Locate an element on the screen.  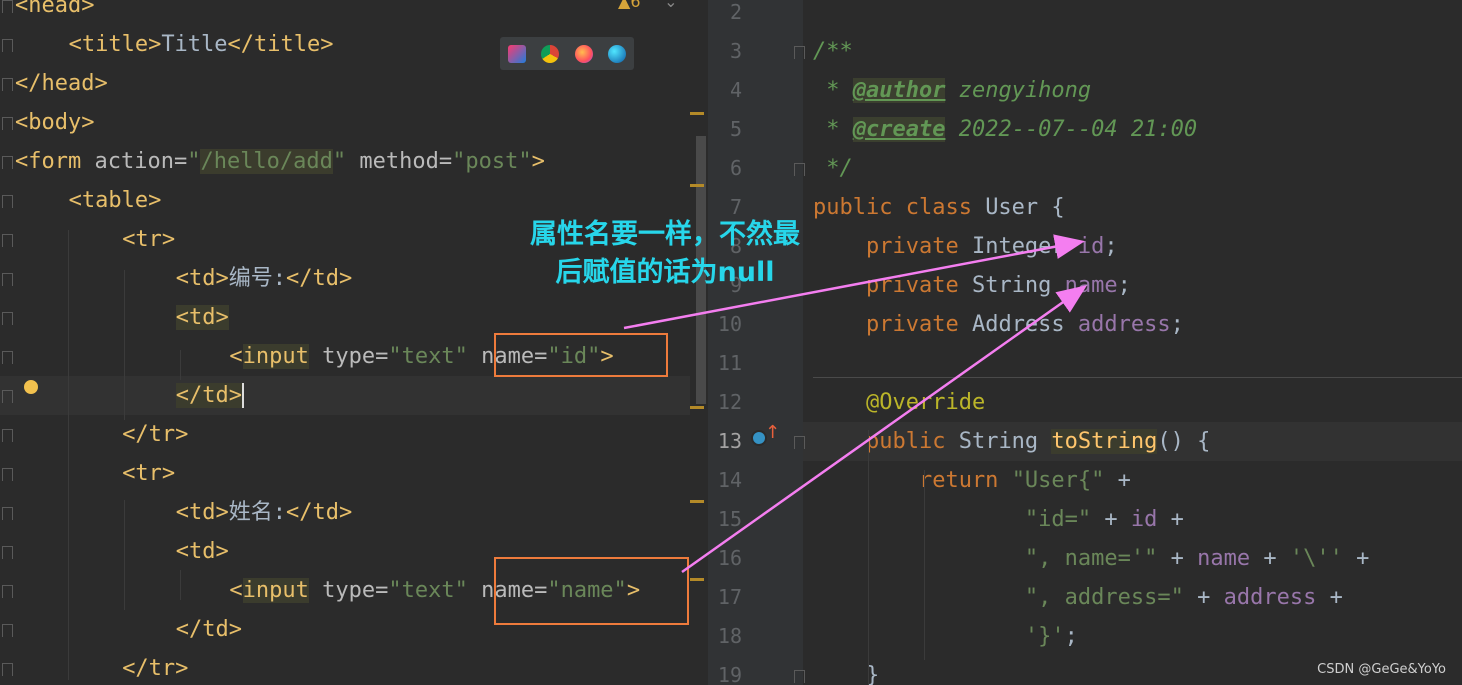
chevron-down-icon: ⌄ is located at coordinates (670, 5).